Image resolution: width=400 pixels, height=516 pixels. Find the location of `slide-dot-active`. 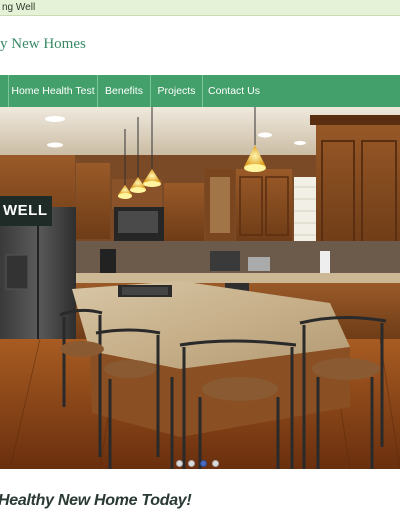

slide-dot-active is located at coordinates (203, 463).